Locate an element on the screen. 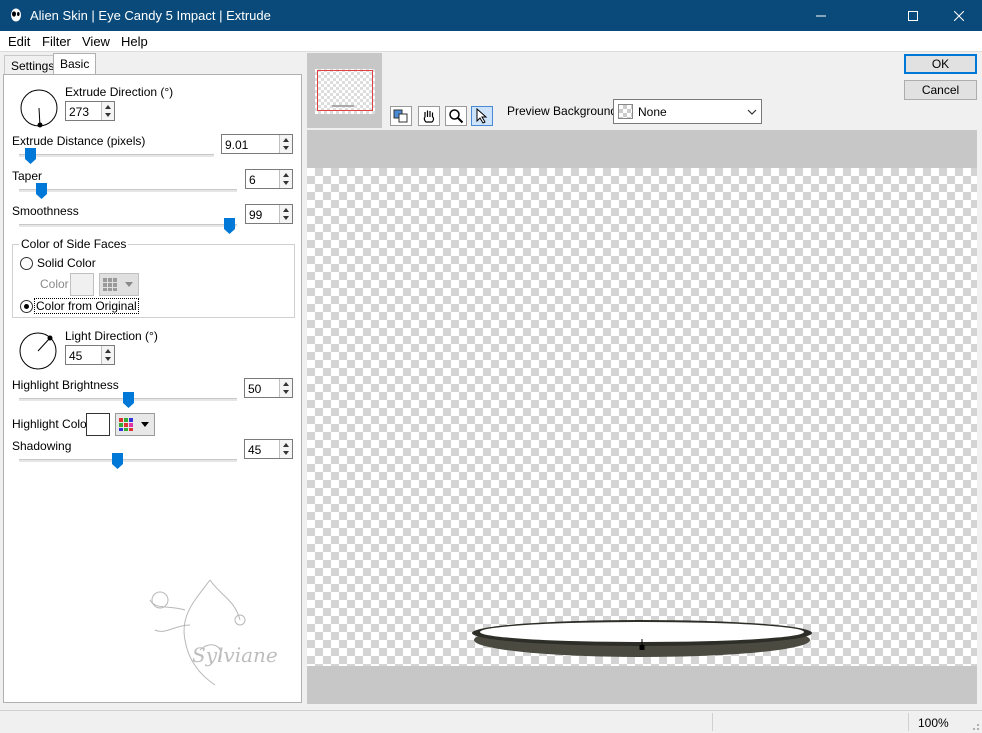 Image resolution: width=982 pixels, height=733 pixels. zoom-tool-button is located at coordinates (456, 116).